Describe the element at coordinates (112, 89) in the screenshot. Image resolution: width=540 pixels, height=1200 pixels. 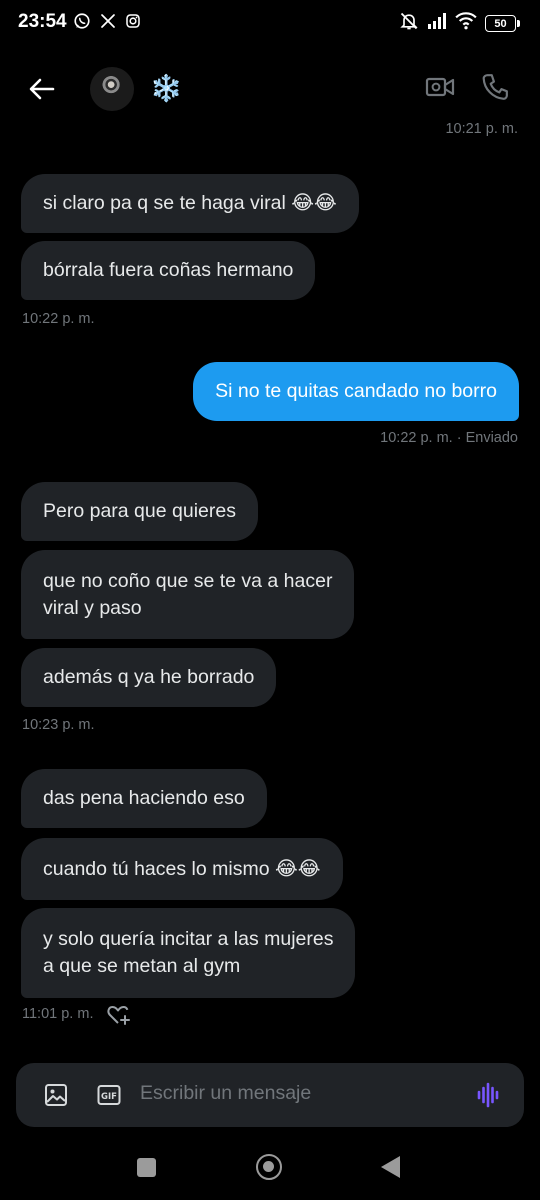
I see `avatar` at that location.